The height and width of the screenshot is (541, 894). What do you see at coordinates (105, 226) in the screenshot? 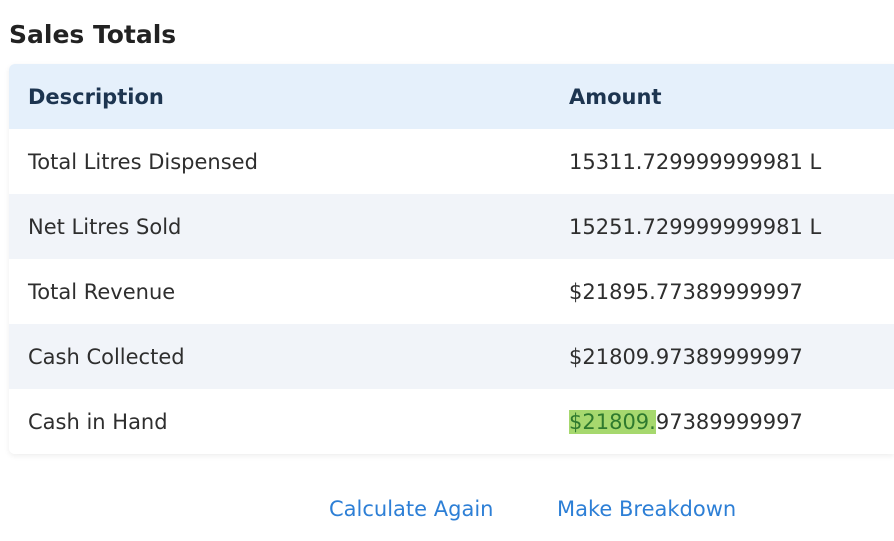
I see `row-description: Net Litres Sold` at bounding box center [105, 226].